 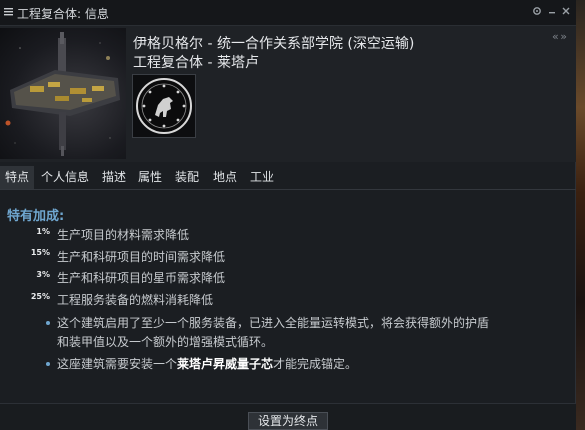 I want to click on tab-fitting: 装配, so click(x=187, y=177).